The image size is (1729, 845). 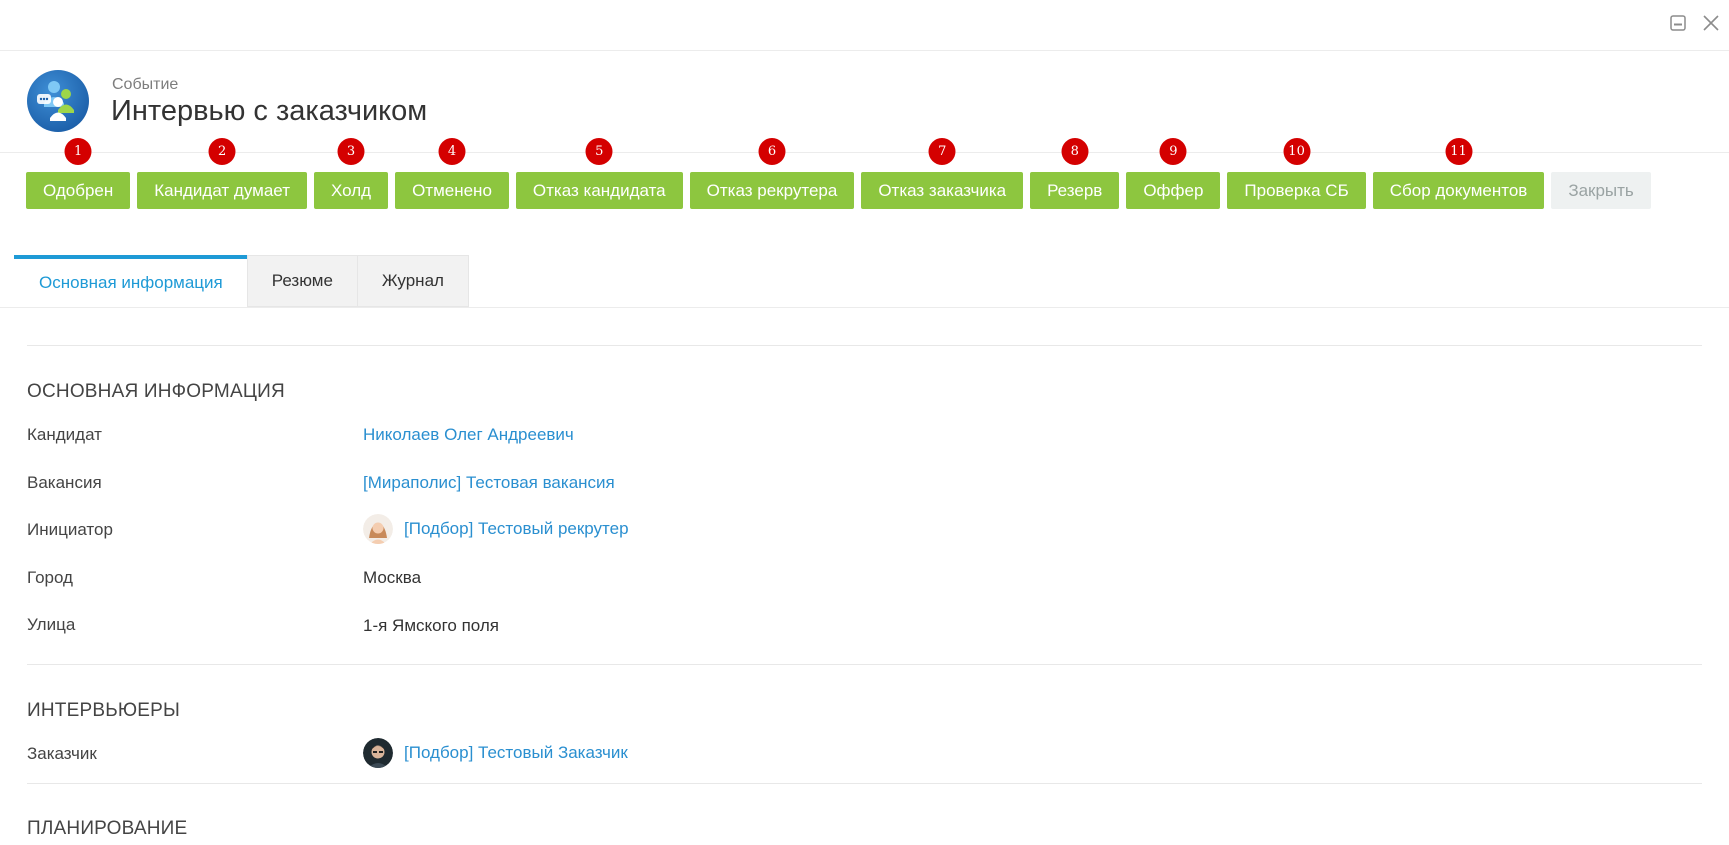 What do you see at coordinates (302, 281) in the screenshot?
I see `tab-resume: Резюме` at bounding box center [302, 281].